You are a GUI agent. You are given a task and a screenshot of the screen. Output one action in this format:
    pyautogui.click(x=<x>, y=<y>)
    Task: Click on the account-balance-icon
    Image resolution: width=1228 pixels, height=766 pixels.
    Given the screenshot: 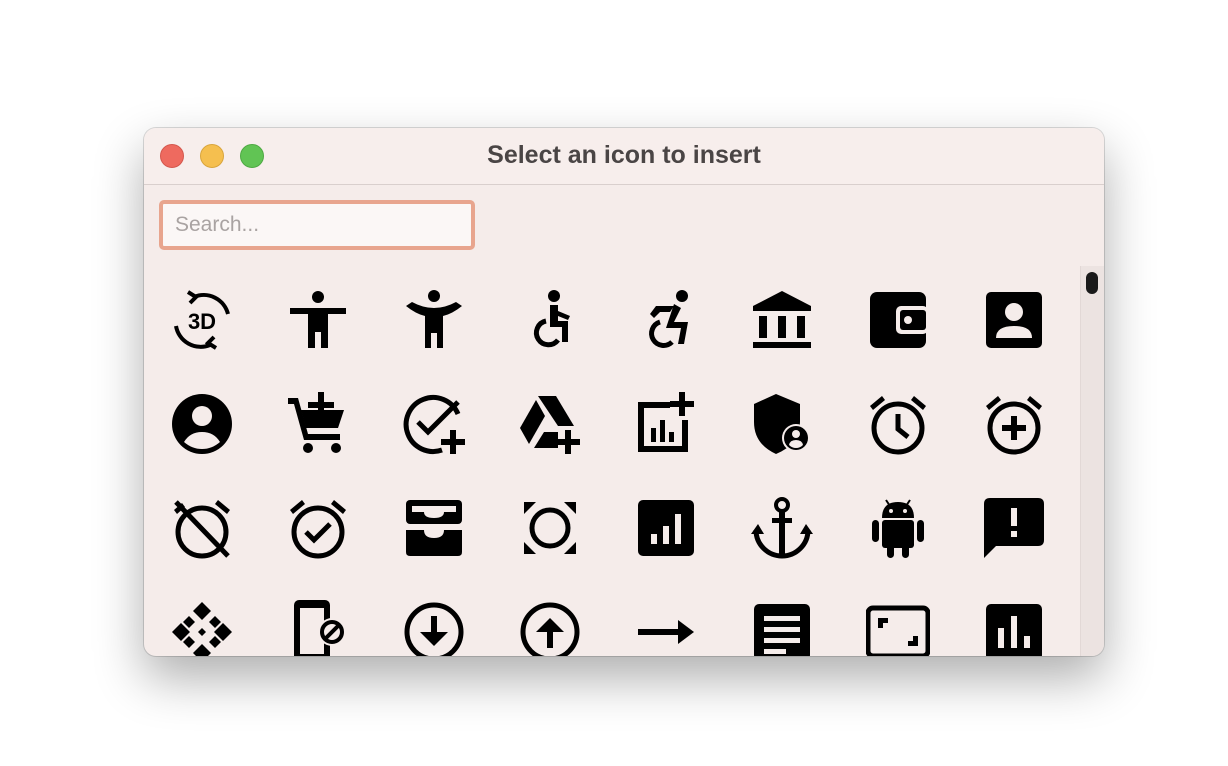 What is the action you would take?
    pyautogui.click(x=782, y=319)
    